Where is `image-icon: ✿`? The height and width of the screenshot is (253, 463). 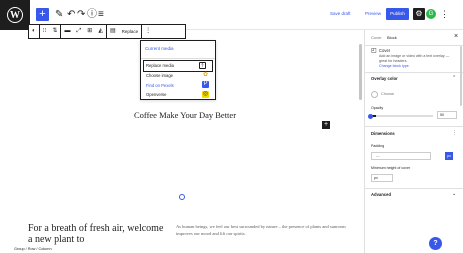 image-icon: ✿ is located at coordinates (205, 74).